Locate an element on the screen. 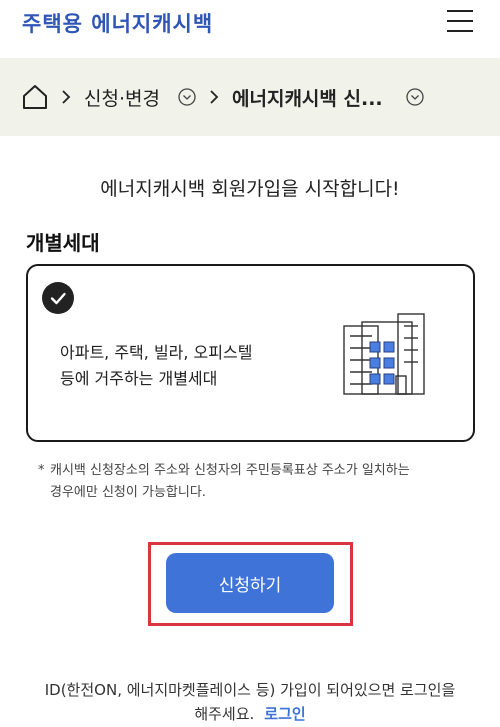 Image resolution: width=500 pixels, height=727 pixels. card-description-line1: 아파트, 주택, 빌라, 오피스텔 is located at coordinates (156, 352).